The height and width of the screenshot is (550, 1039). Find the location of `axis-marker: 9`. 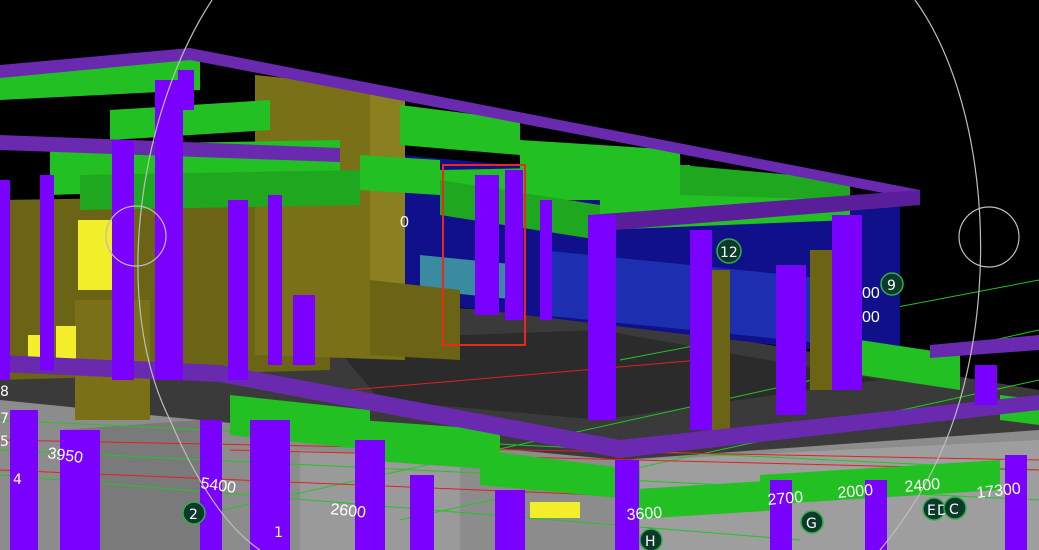

axis-marker: 9 is located at coordinates (891, 286).